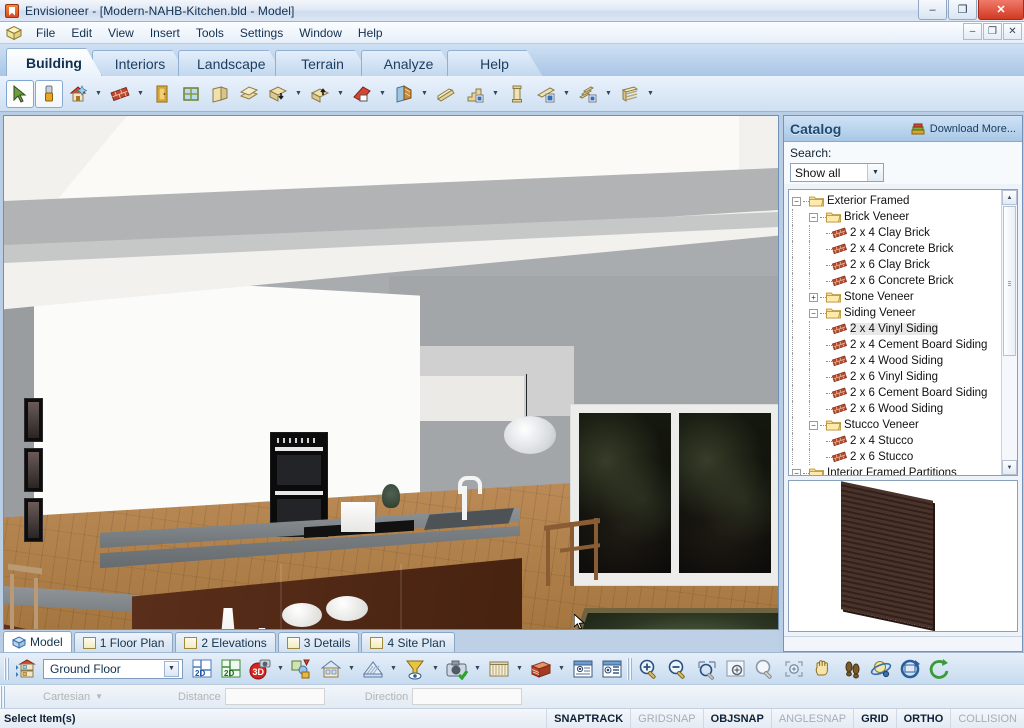 Image resolution: width=1024 pixels, height=728 pixels. Describe the element at coordinates (415, 669) in the screenshot. I see `visibility-filter-button` at that location.